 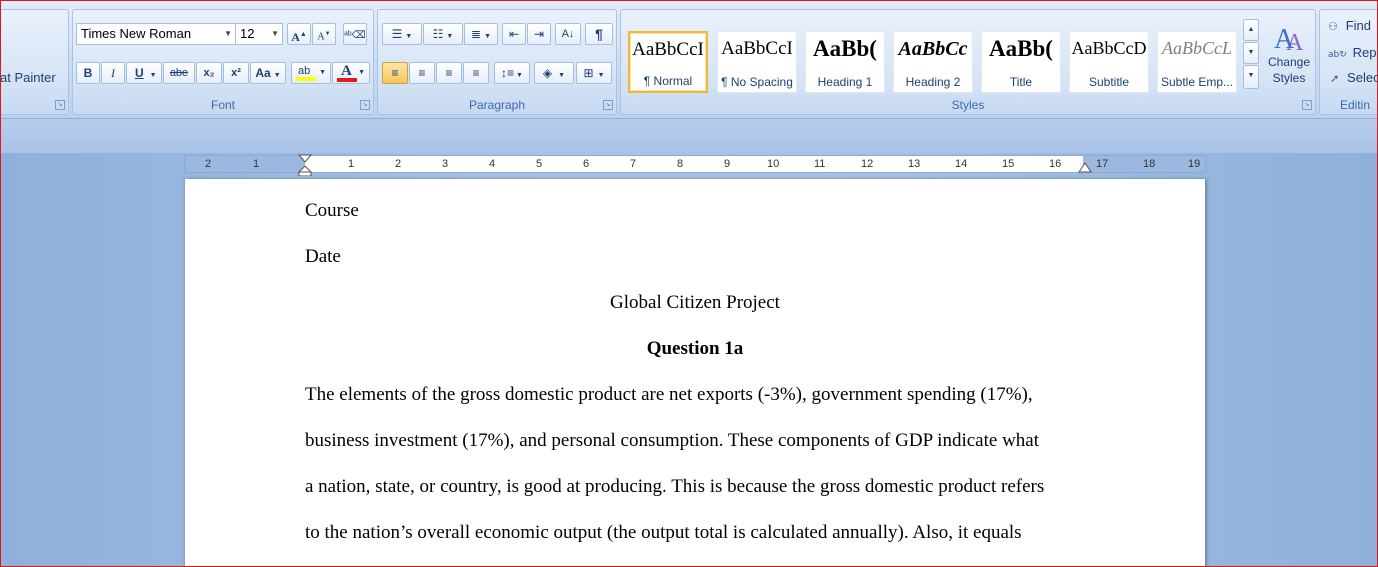 I want to click on increase-indent-icon: ⇥, so click(x=539, y=34).